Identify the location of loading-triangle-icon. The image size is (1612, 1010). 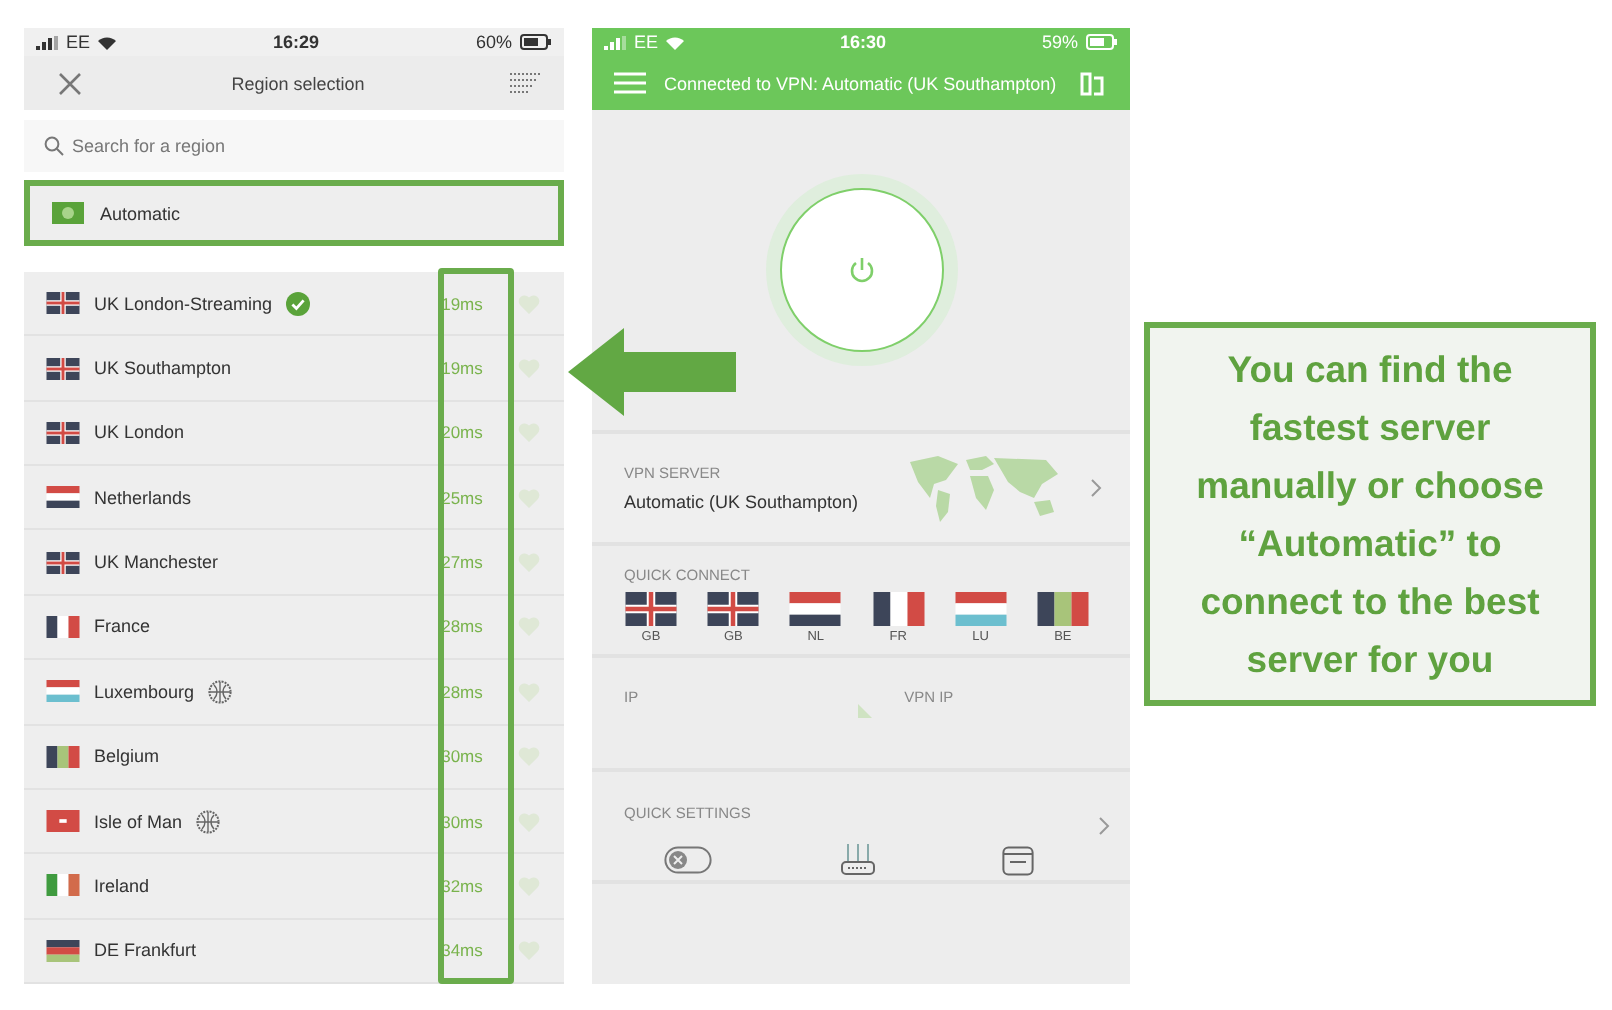
(865, 711).